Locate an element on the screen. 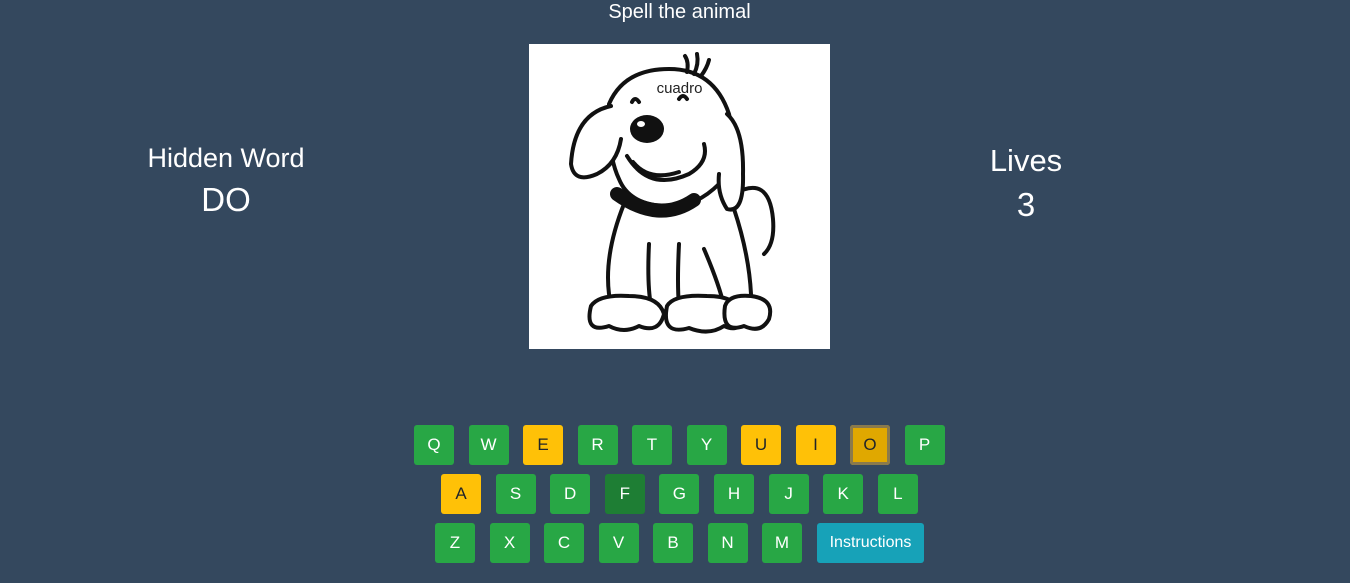 This screenshot has height=583, width=1350. hidden-word-value: DO is located at coordinates (226, 199).